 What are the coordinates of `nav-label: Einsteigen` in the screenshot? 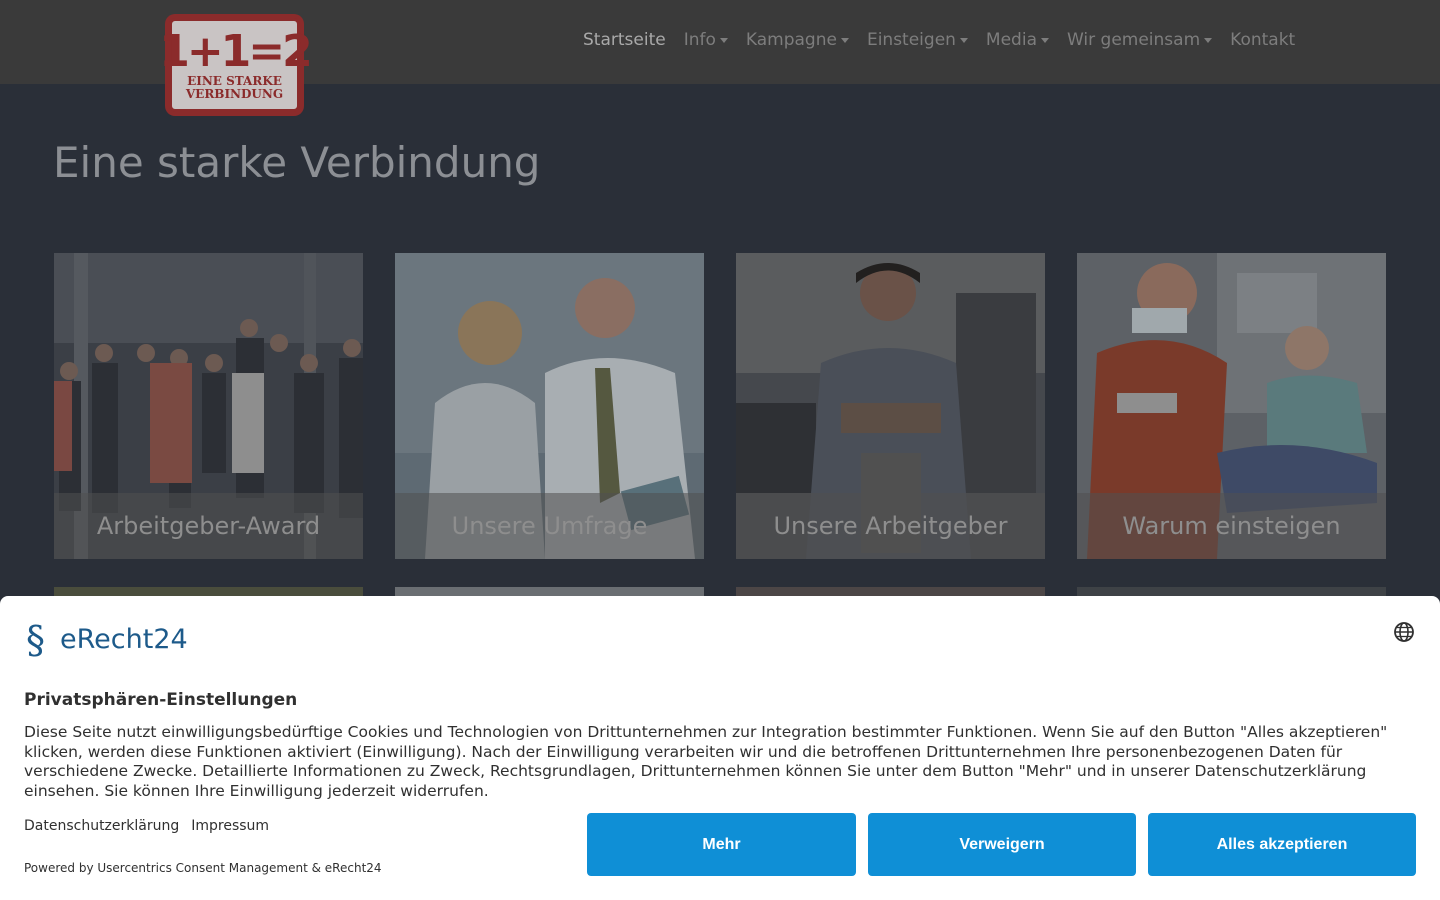 It's located at (911, 40).